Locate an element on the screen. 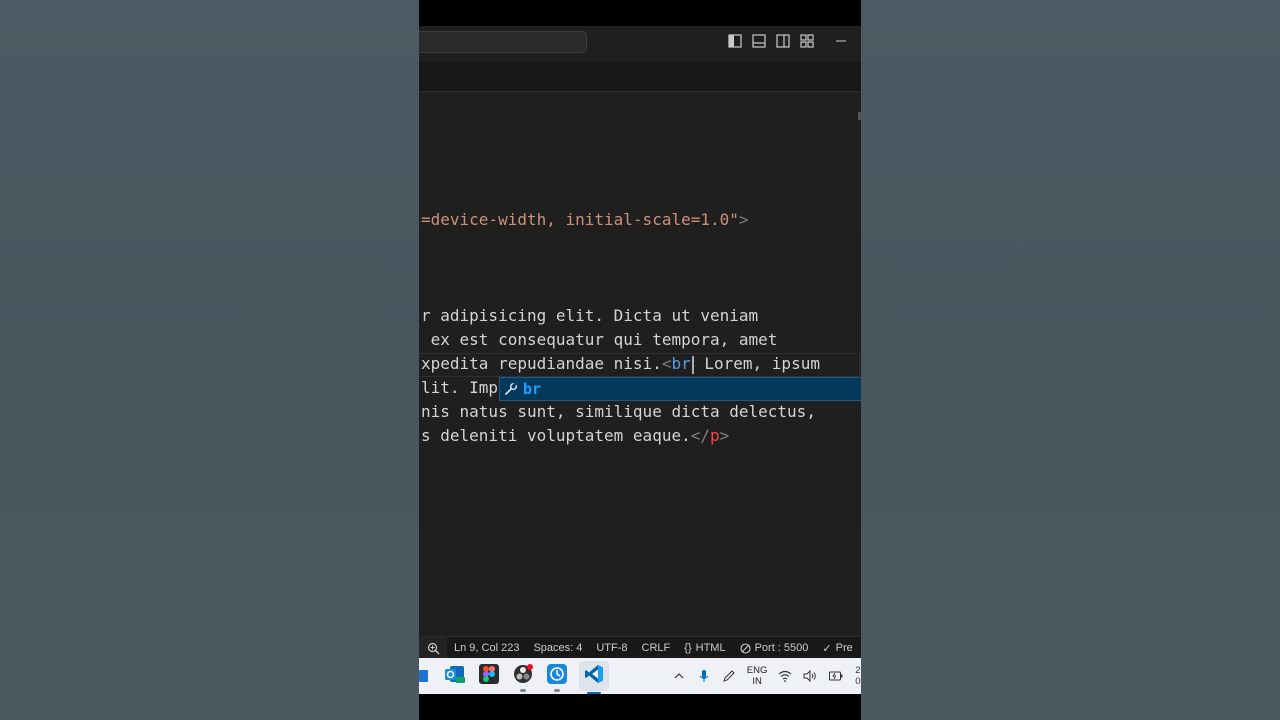  suggestion-label: br is located at coordinates (532, 389).